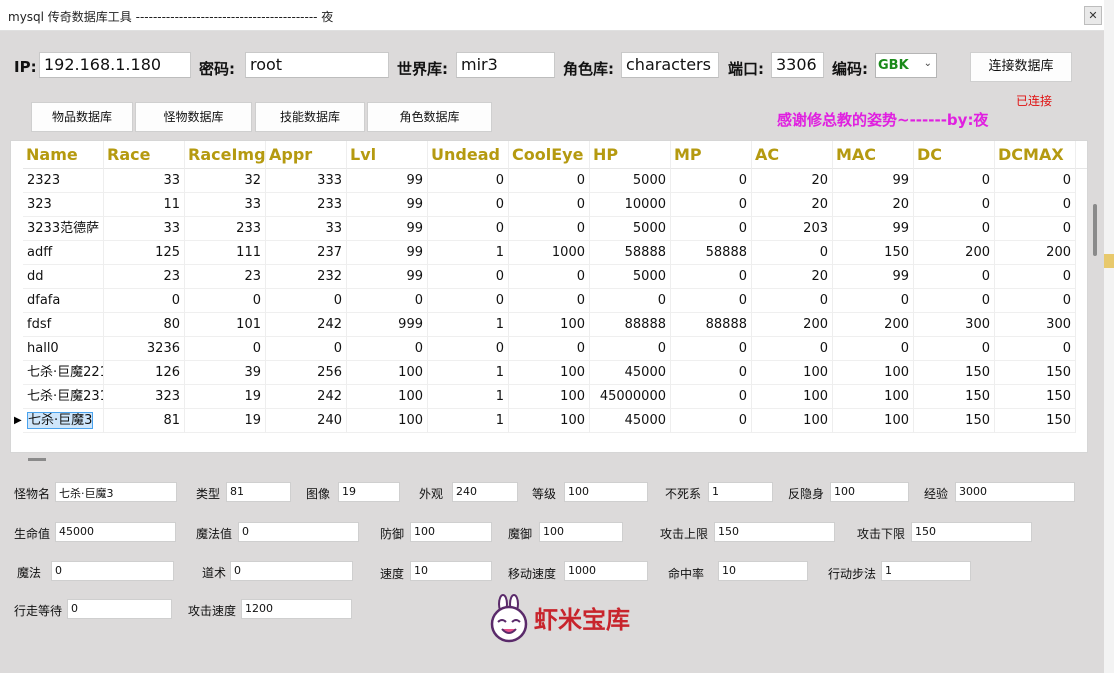 This screenshot has height=673, width=1114. Describe the element at coordinates (63, 325) in the screenshot. I see `table-cell: fdsf` at that location.